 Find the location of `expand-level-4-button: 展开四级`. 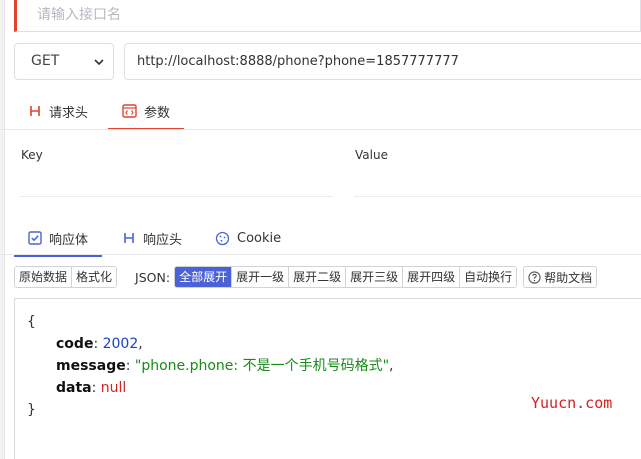

expand-level-4-button: 展开四级 is located at coordinates (432, 277).